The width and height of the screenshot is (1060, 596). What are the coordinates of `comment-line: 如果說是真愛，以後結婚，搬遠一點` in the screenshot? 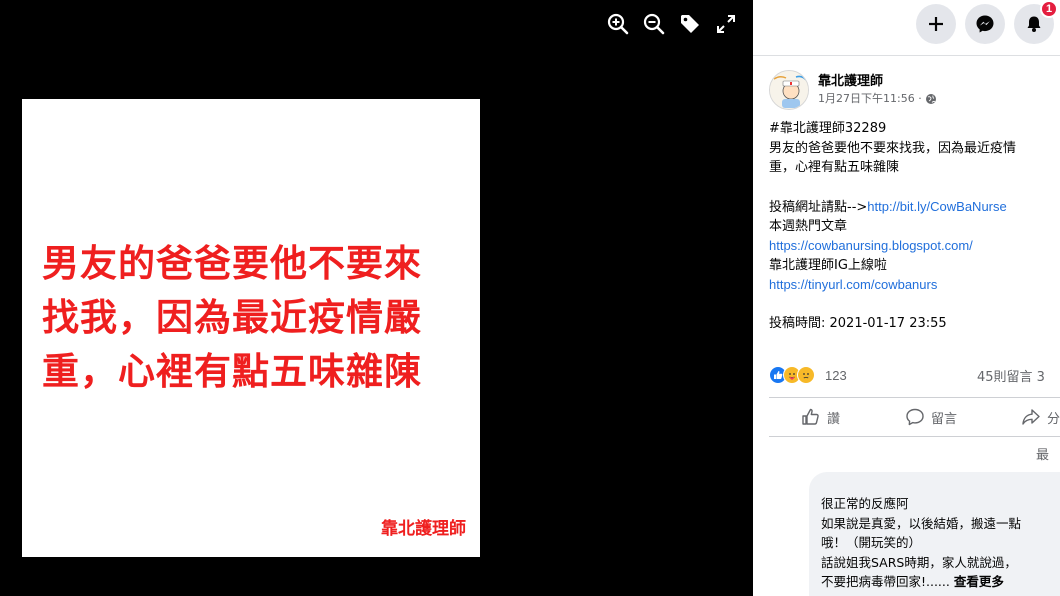 It's located at (921, 523).